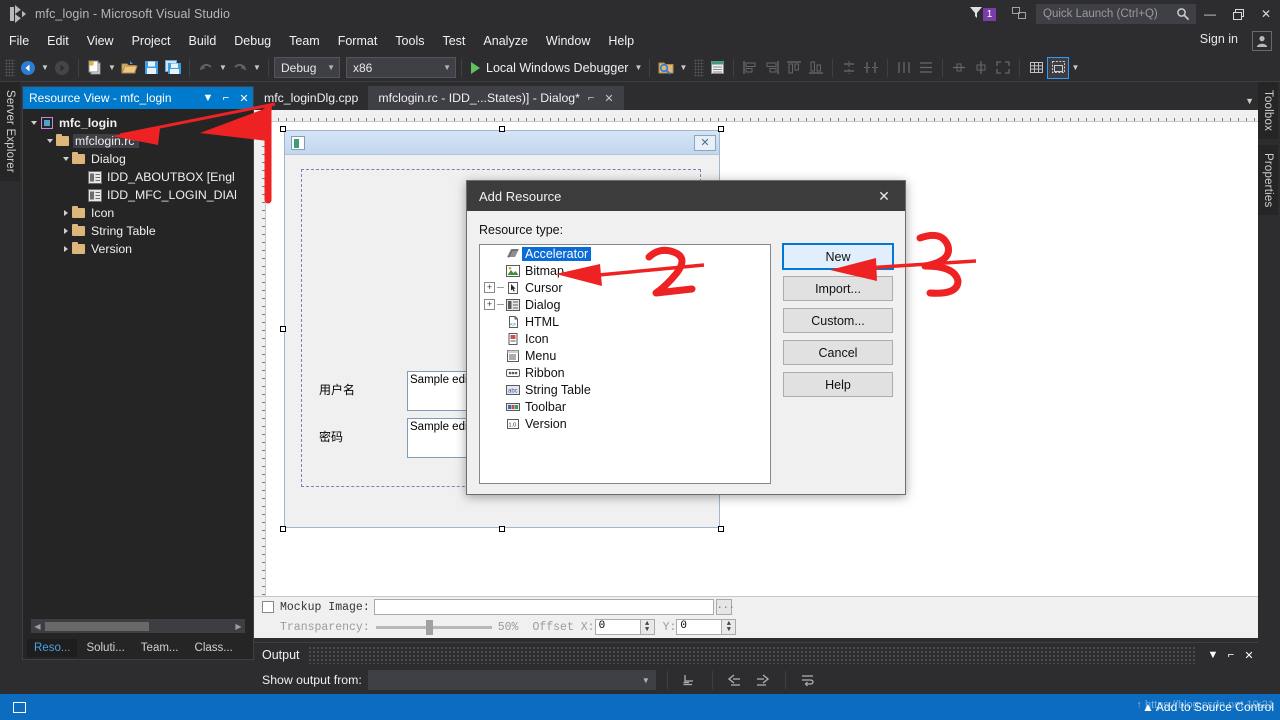 This screenshot has width=1280, height=720. I want to click on new-button: New, so click(838, 256).